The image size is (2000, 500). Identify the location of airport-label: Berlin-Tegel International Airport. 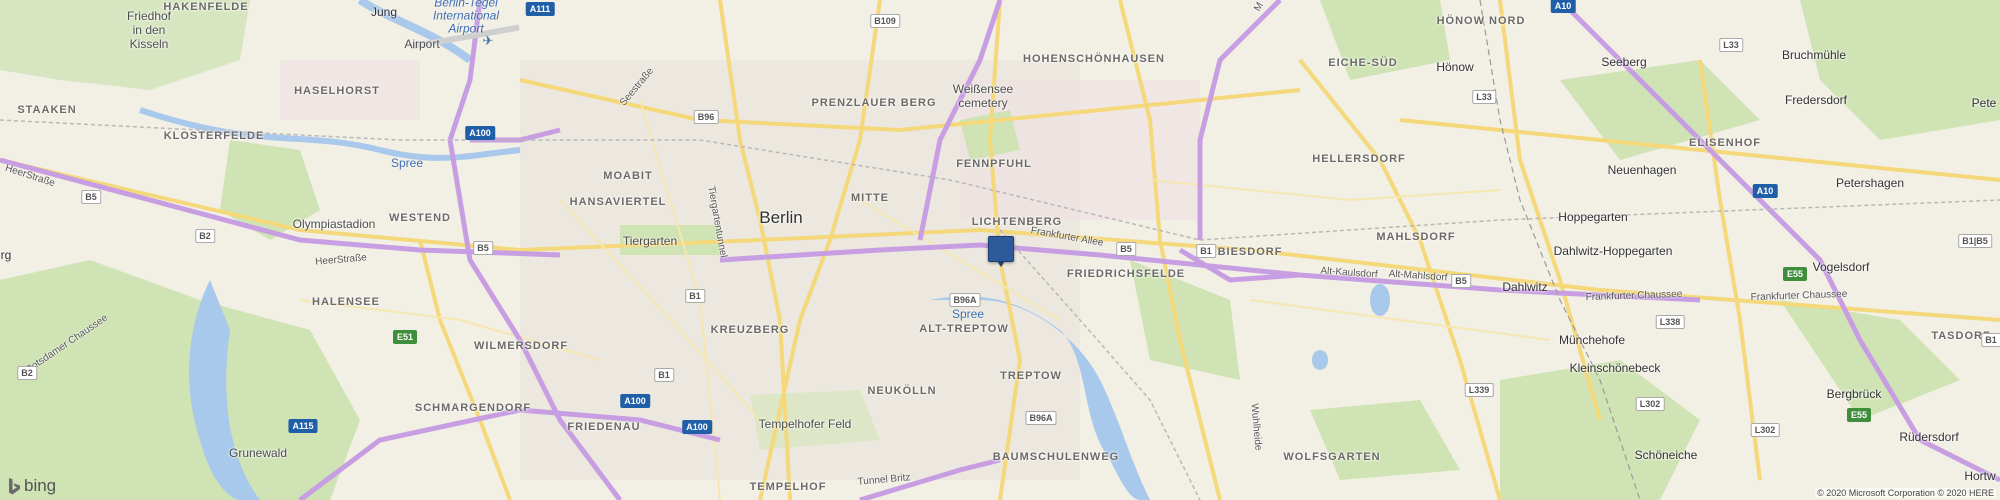
(466, 18).